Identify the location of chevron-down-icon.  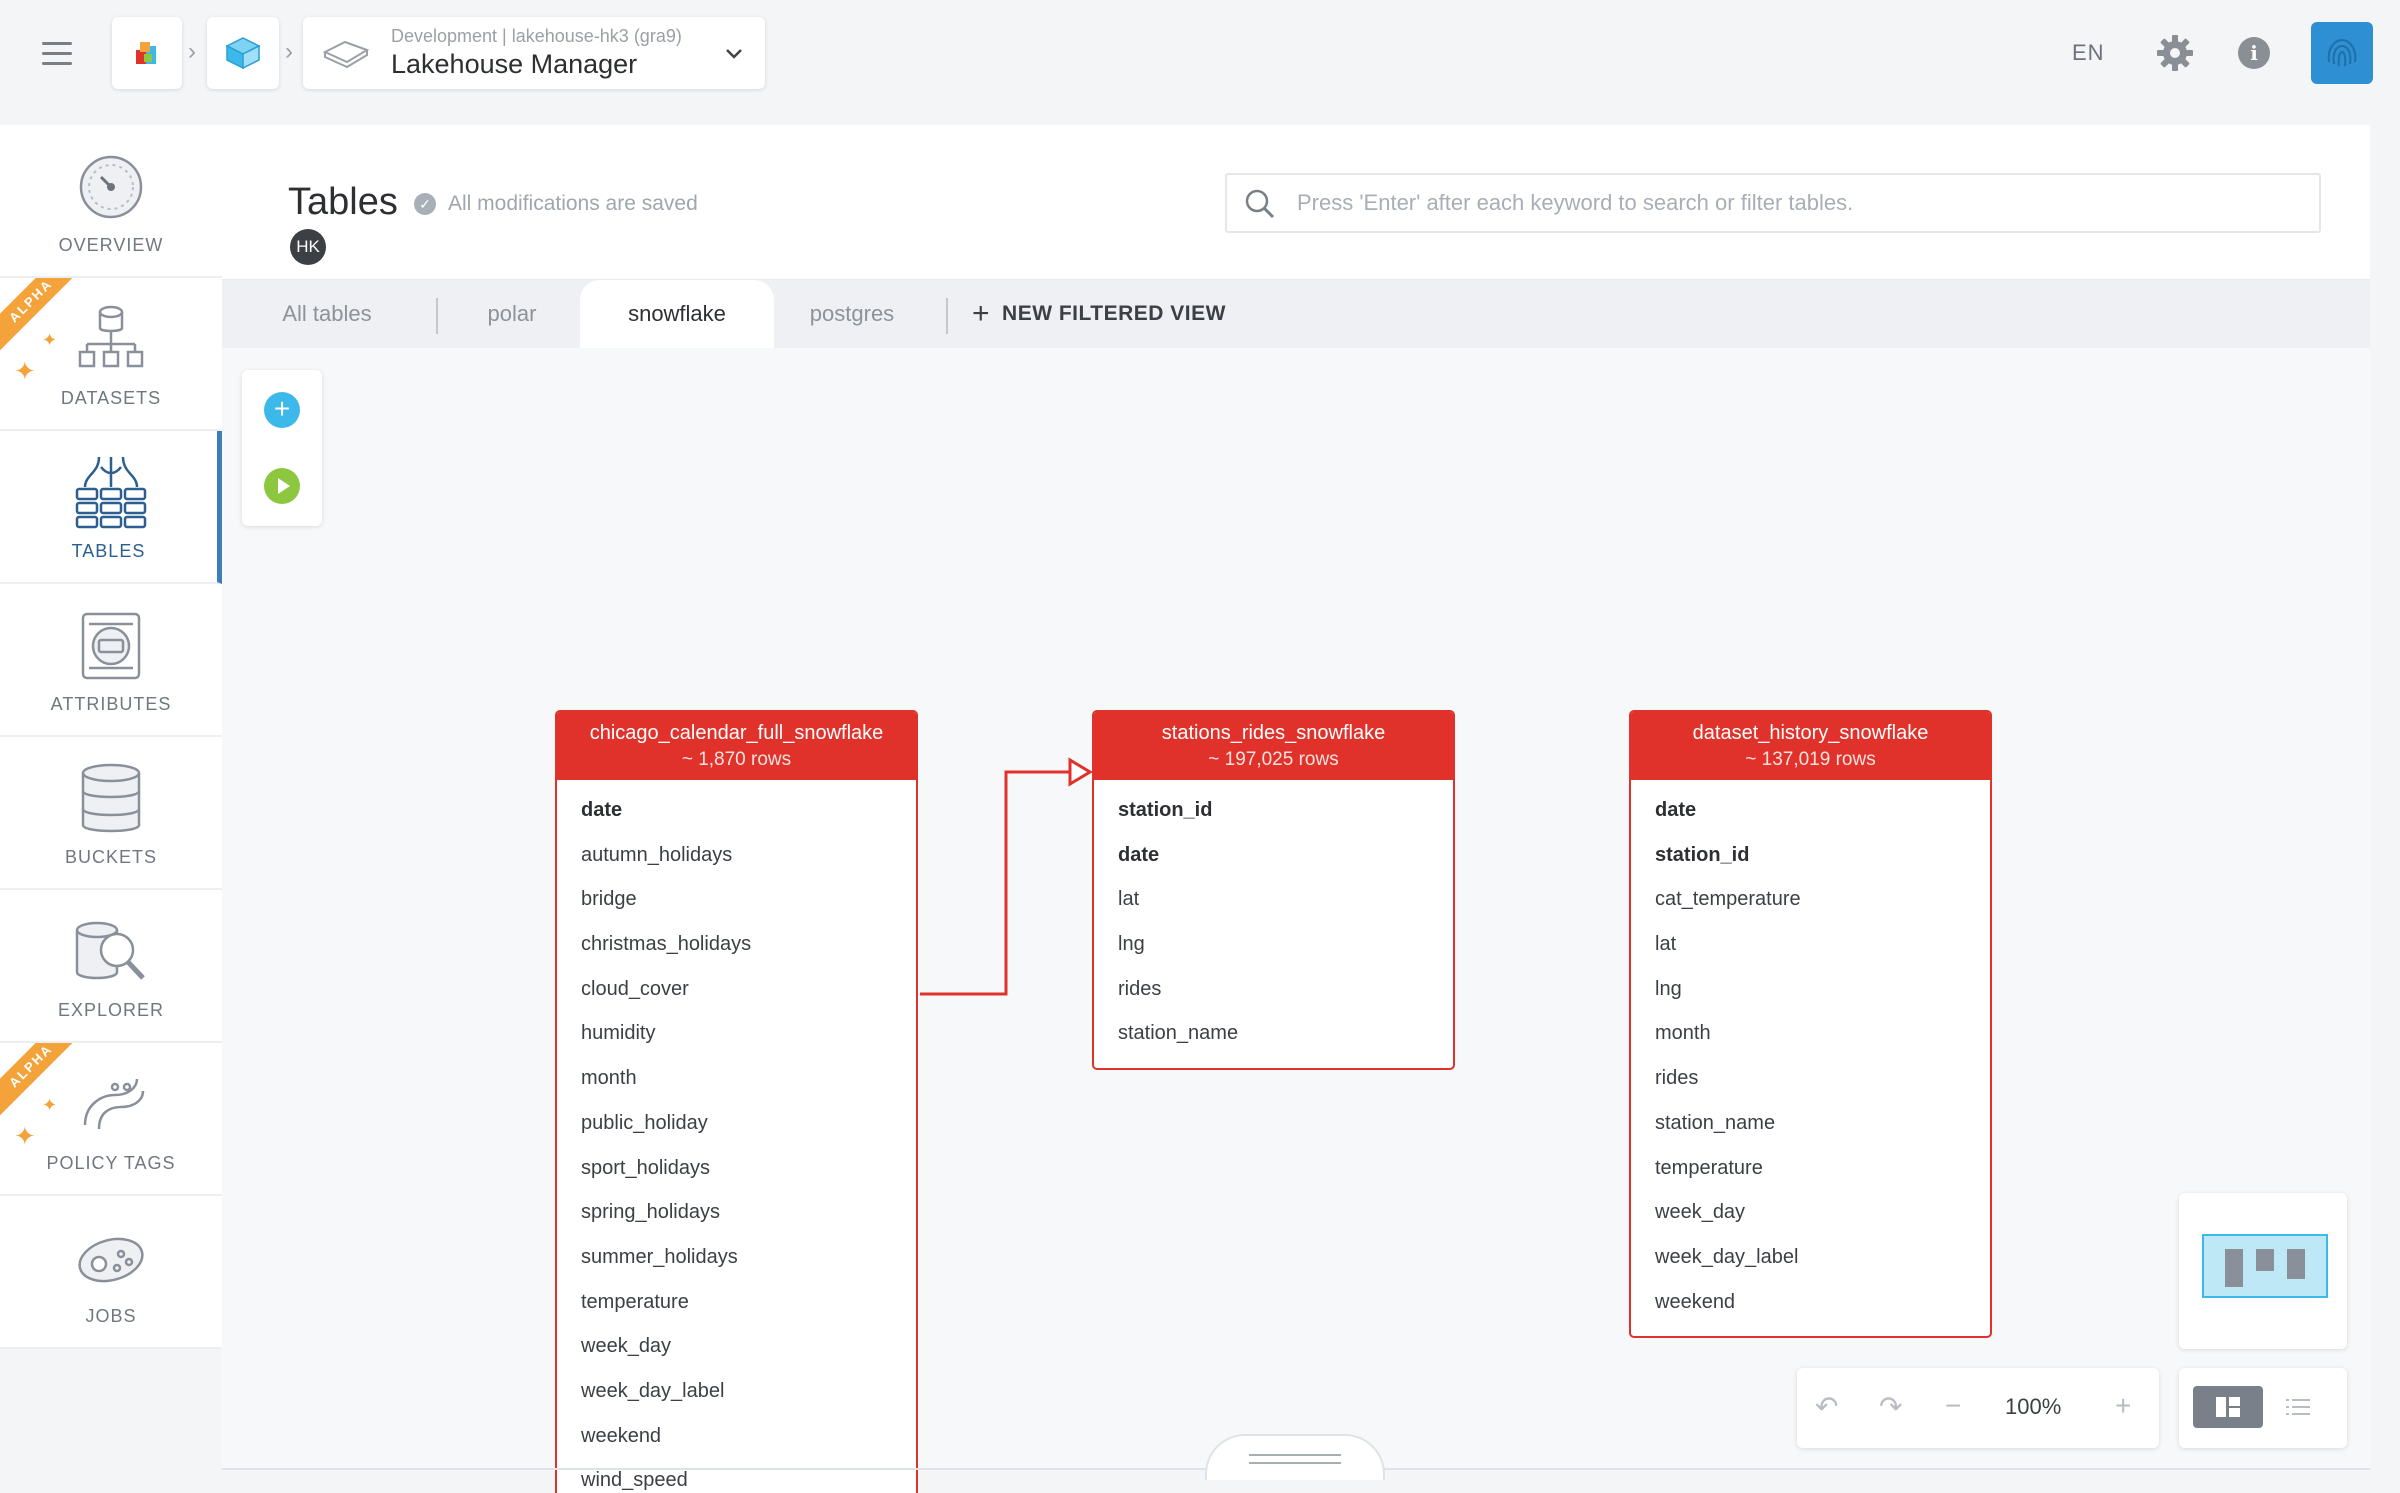
(734, 54).